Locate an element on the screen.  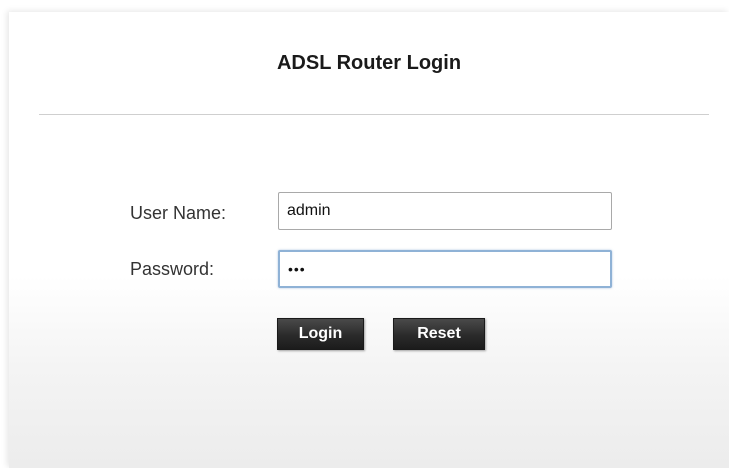
title-divider is located at coordinates (374, 114).